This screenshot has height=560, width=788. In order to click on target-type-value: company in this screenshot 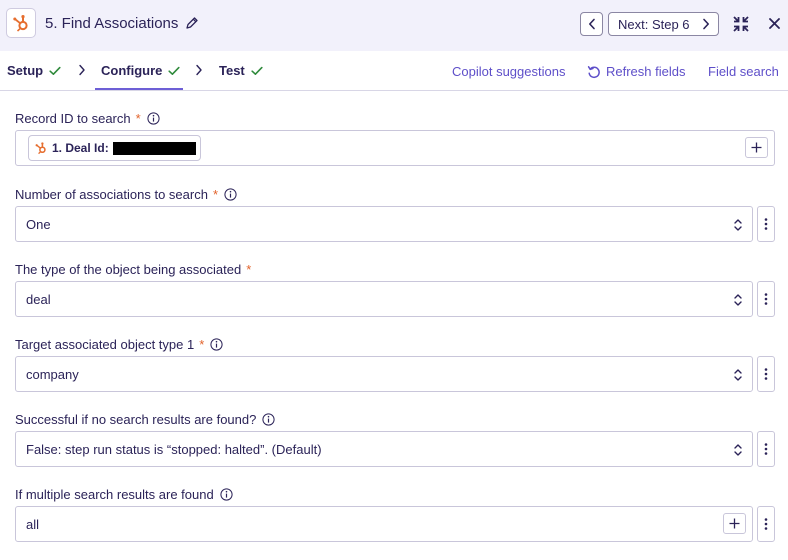, I will do `click(52, 374)`.